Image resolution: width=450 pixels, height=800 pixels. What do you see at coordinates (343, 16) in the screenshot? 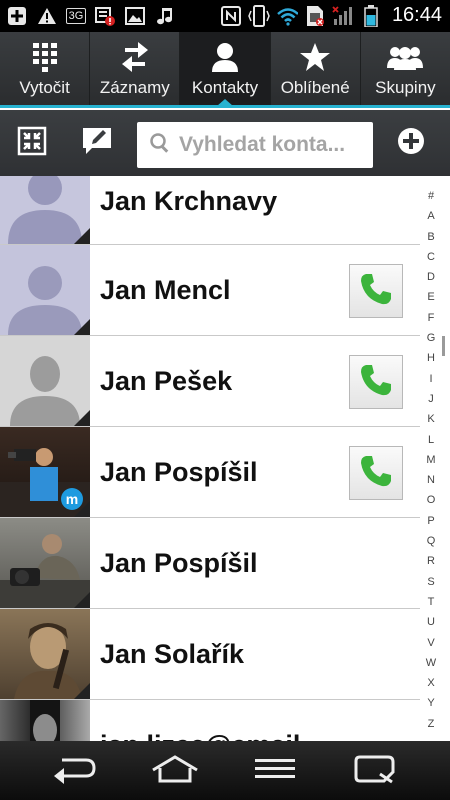
I see `signal-icon` at bounding box center [343, 16].